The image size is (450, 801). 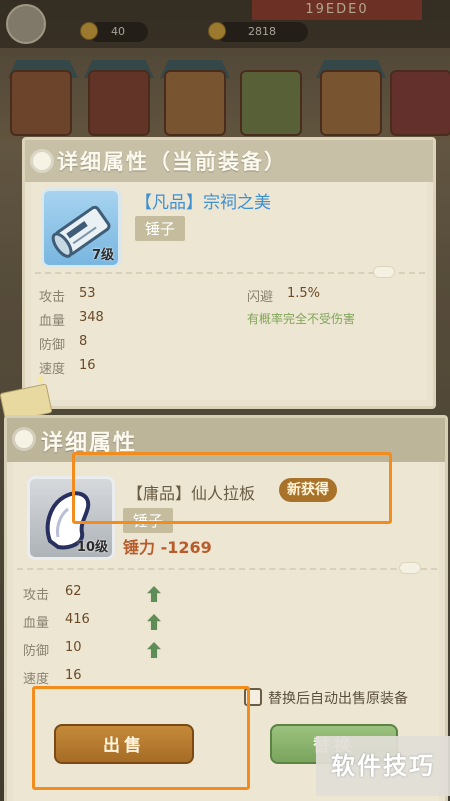 What do you see at coordinates (87, 293) in the screenshot?
I see `stat-value-attack: 53` at bounding box center [87, 293].